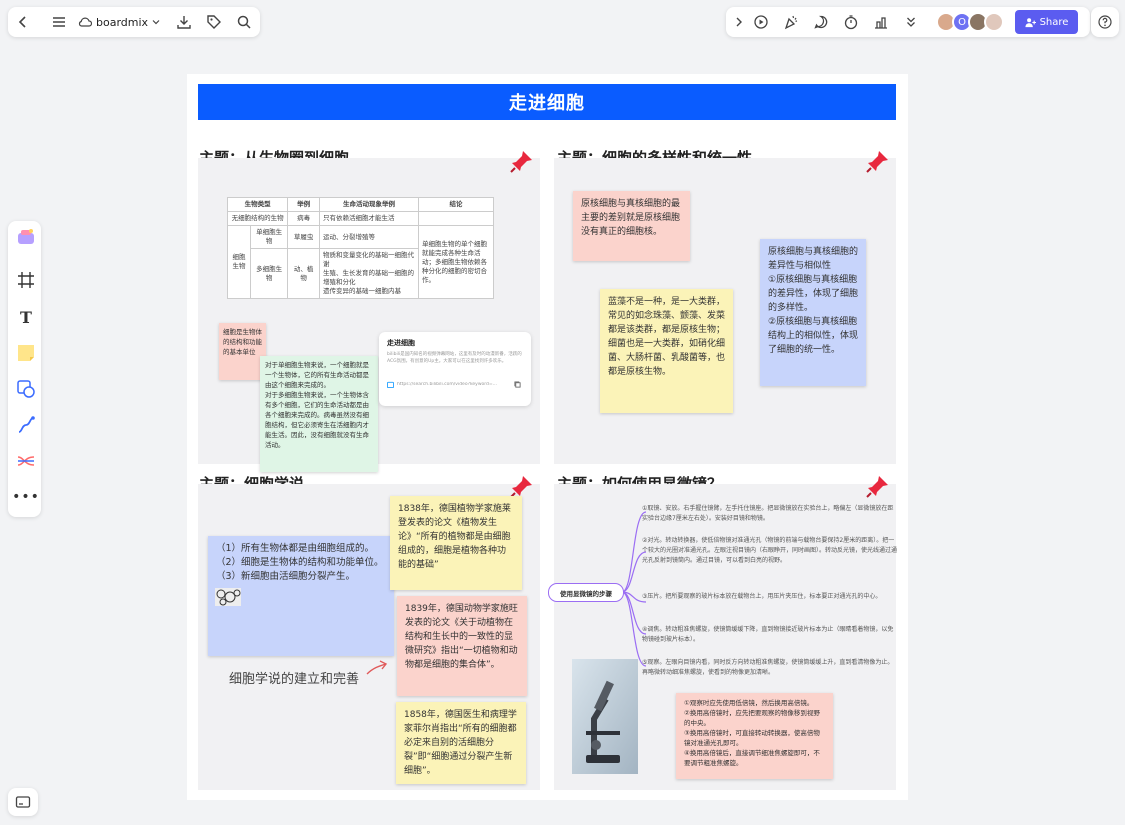 This screenshot has width=1125, height=825. What do you see at coordinates (761, 22) in the screenshot?
I see `present-icon` at bounding box center [761, 22].